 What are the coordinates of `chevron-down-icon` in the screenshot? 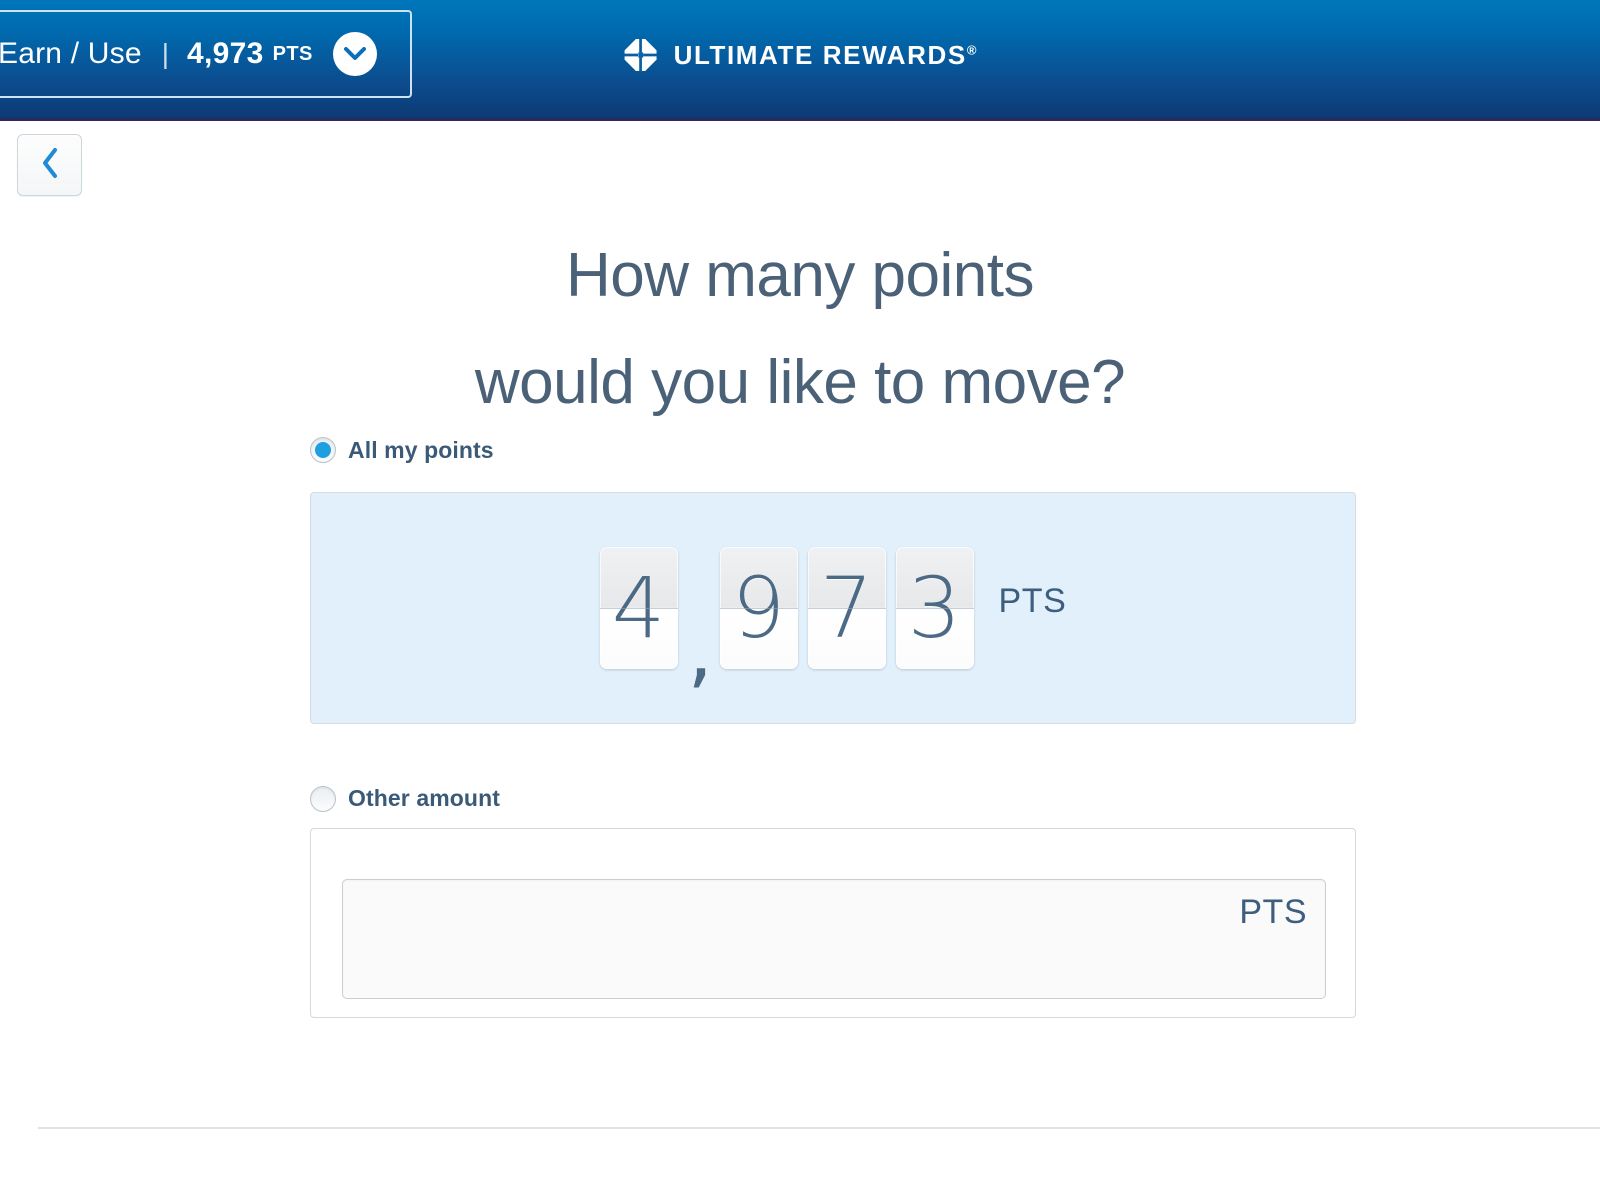 It's located at (354, 54).